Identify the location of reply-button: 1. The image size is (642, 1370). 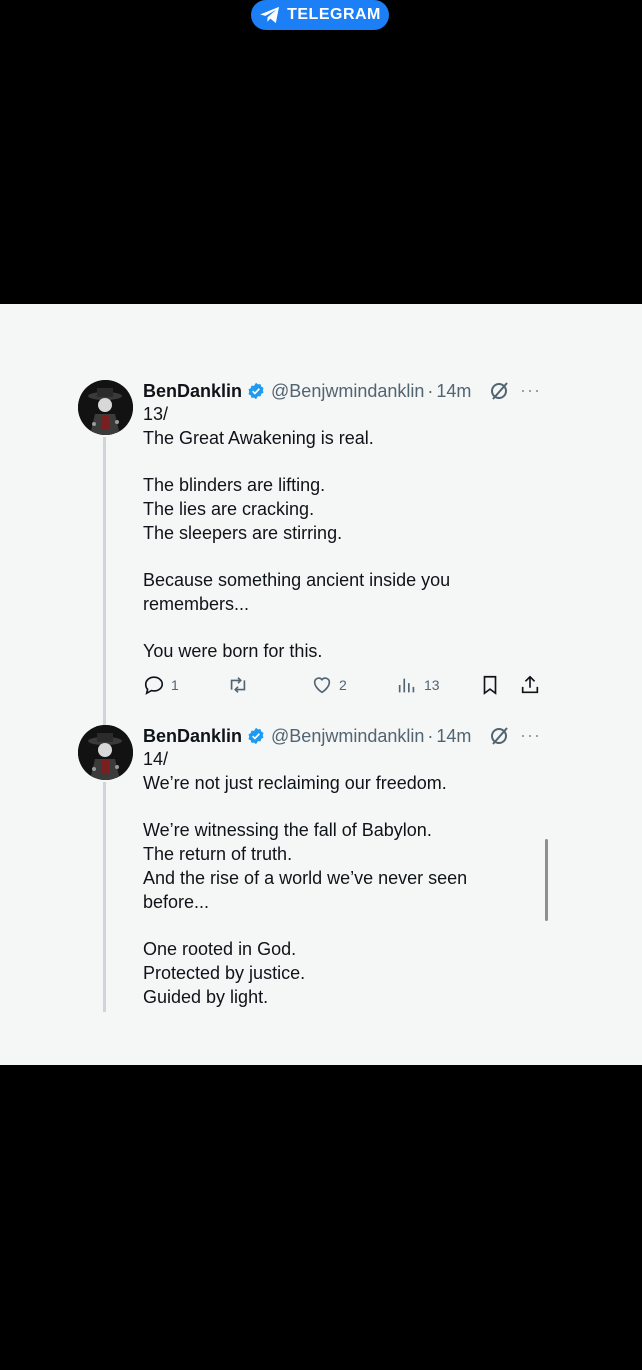
(161, 685).